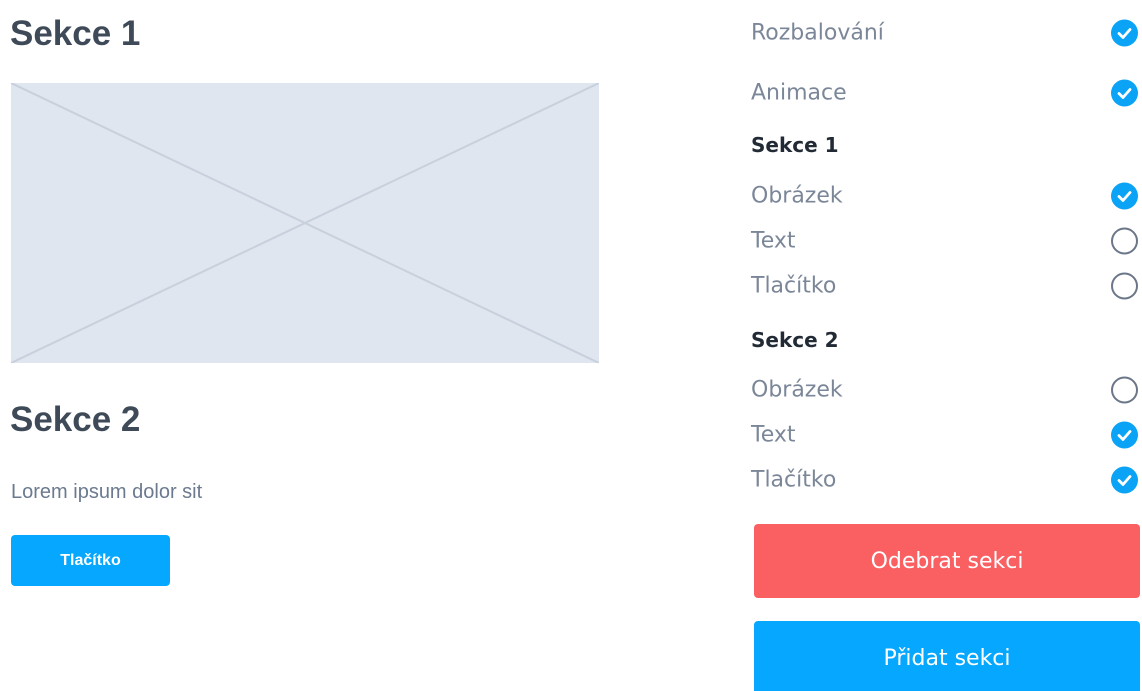  I want to click on option-label: Animace, so click(799, 93).